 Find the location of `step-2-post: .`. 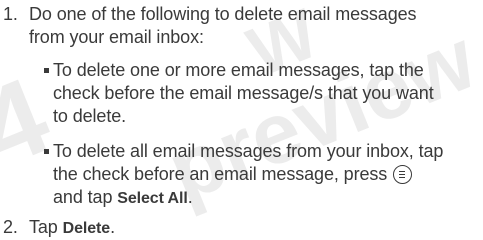

step-2-post: . is located at coordinates (112, 227).